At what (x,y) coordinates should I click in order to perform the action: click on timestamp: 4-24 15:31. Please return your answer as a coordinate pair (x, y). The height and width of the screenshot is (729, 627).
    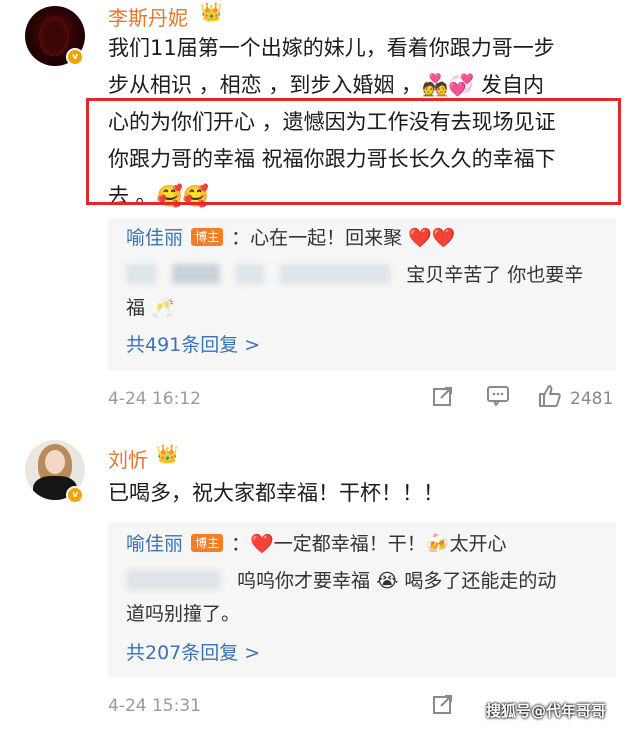
    Looking at the image, I should click on (154, 706).